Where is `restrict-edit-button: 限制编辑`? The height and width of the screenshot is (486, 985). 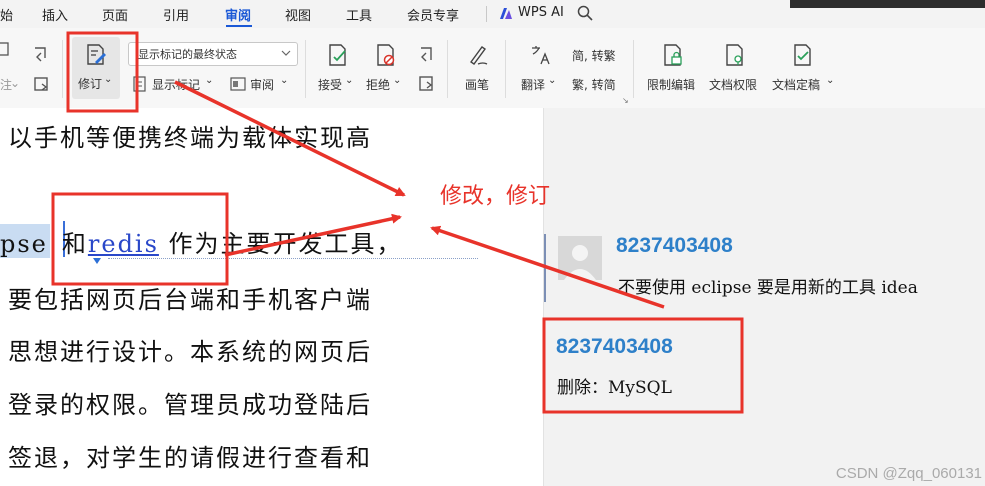
restrict-edit-button: 限制编辑 is located at coordinates (671, 84).